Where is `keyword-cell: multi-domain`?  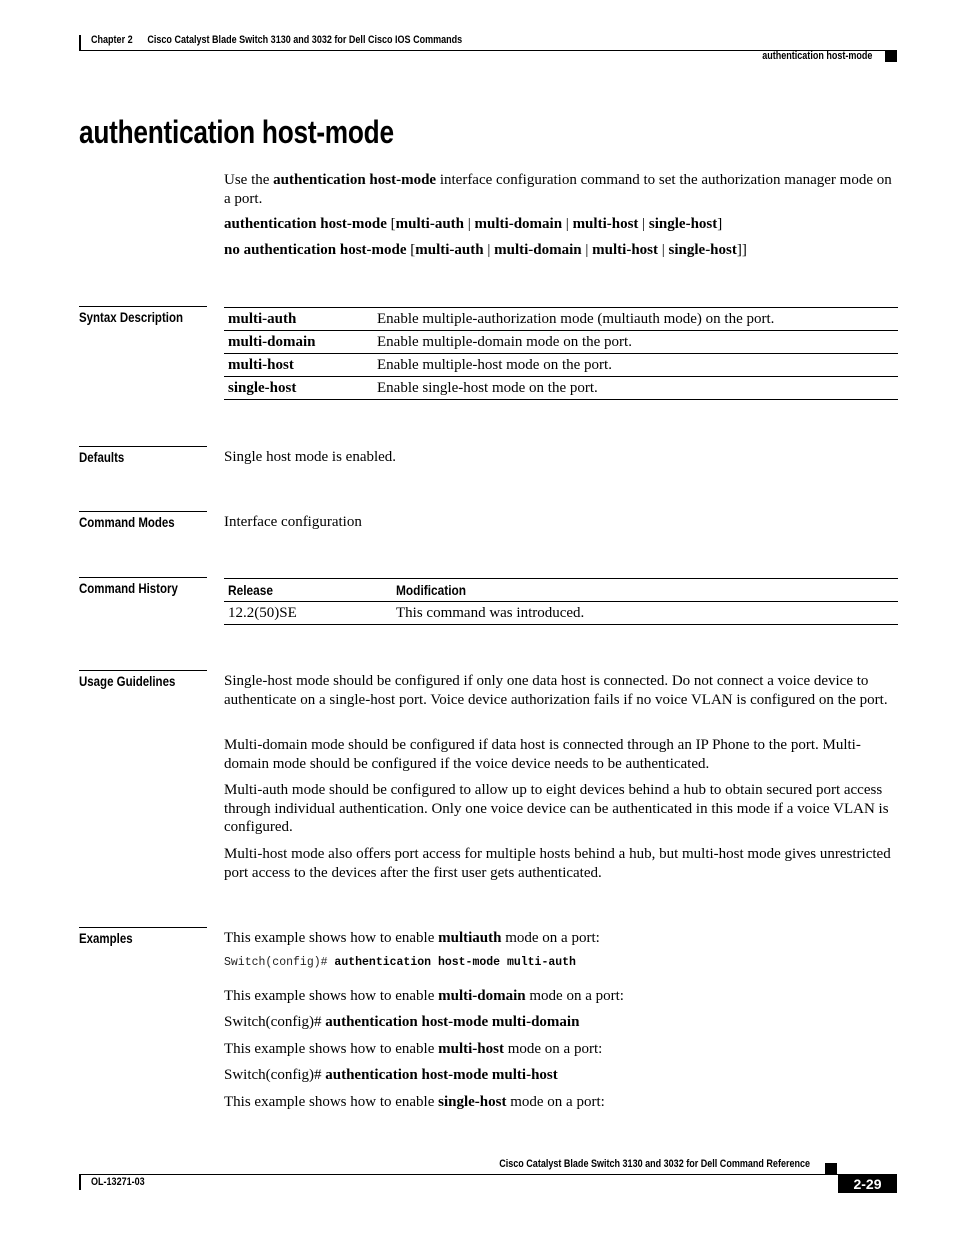 keyword-cell: multi-domain is located at coordinates (298, 342).